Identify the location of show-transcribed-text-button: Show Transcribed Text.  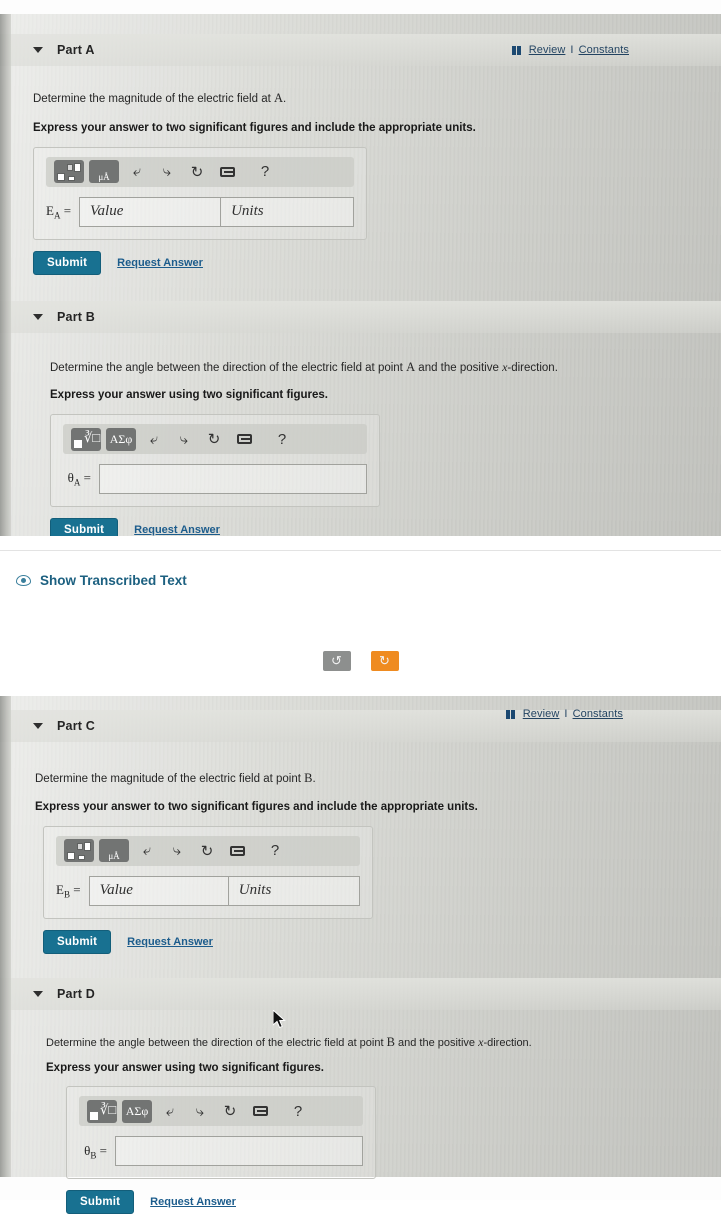
(360, 580).